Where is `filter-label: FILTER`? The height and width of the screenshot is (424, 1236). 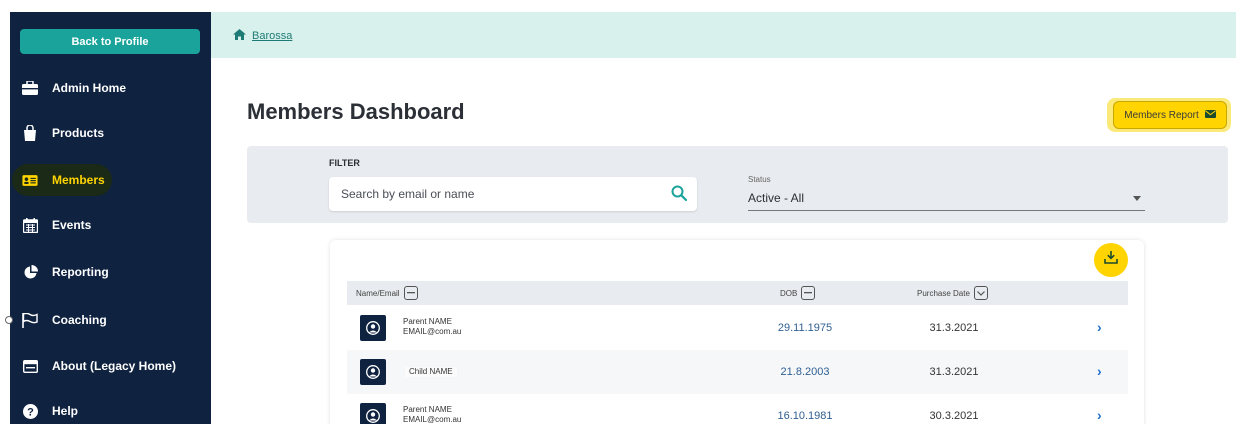
filter-label: FILTER is located at coordinates (344, 163).